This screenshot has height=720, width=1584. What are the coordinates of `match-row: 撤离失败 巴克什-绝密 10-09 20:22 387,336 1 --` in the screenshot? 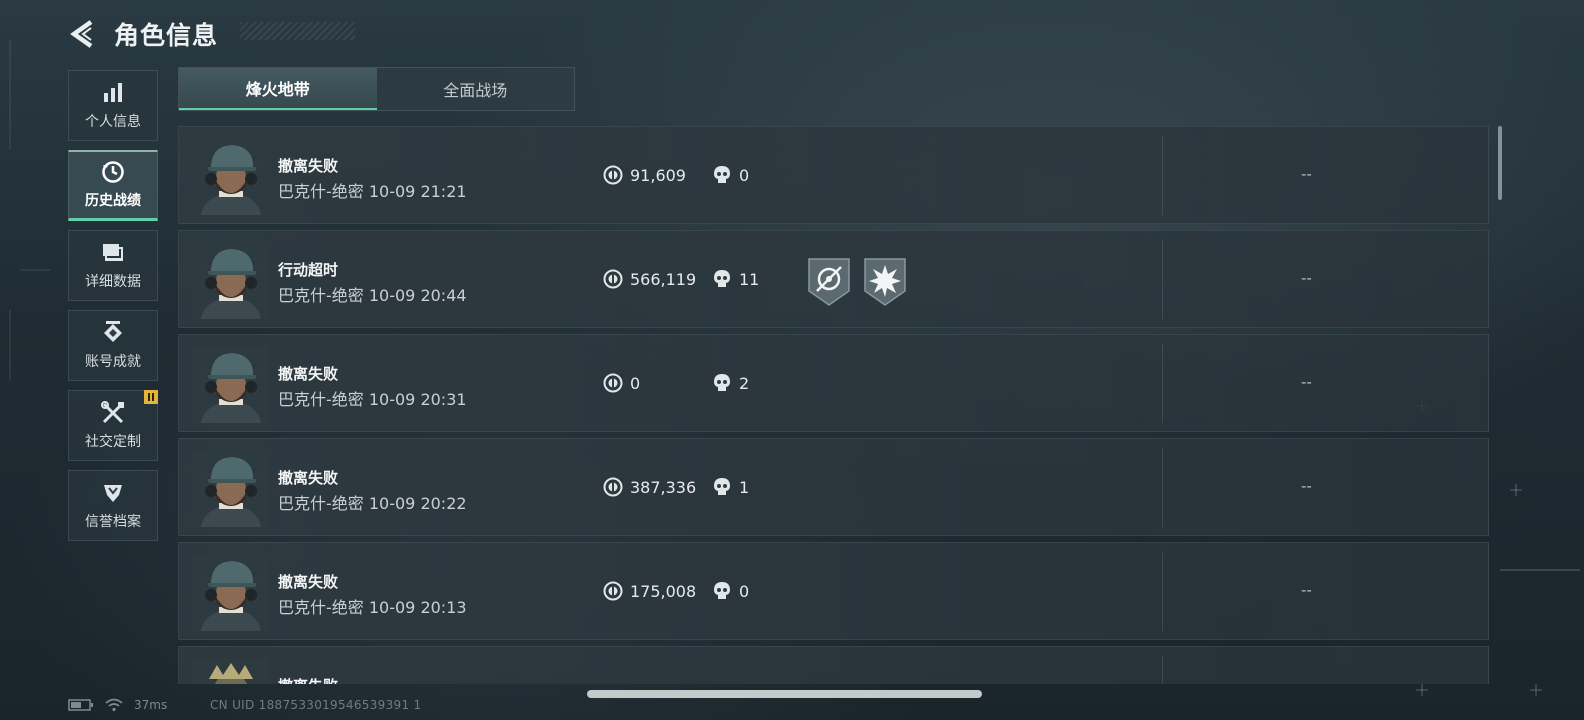 It's located at (833, 487).